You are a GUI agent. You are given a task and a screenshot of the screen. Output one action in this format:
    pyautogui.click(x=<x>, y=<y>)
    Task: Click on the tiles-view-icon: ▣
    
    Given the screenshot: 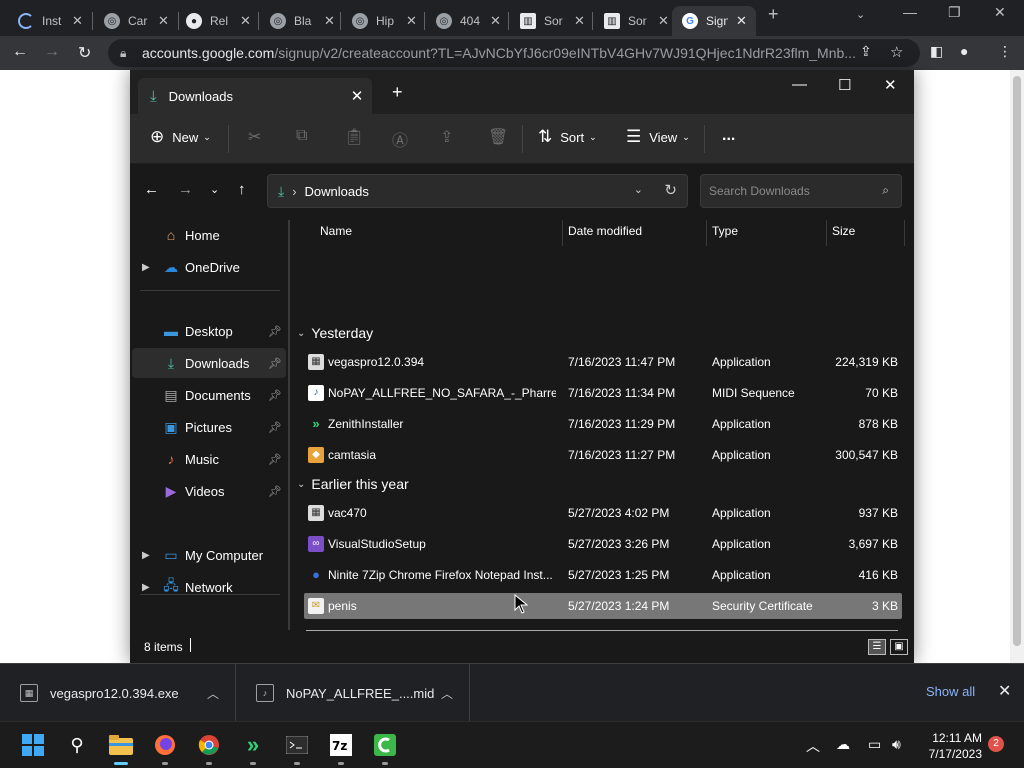 What is the action you would take?
    pyautogui.click(x=899, y=647)
    